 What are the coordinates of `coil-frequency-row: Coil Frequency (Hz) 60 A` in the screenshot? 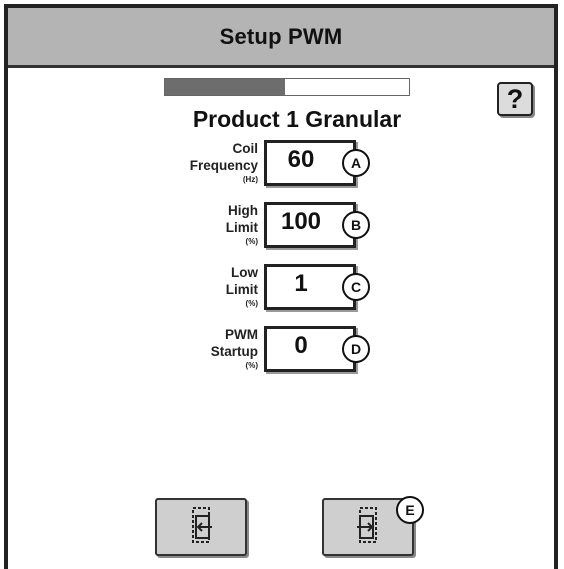 It's located at (258, 170).